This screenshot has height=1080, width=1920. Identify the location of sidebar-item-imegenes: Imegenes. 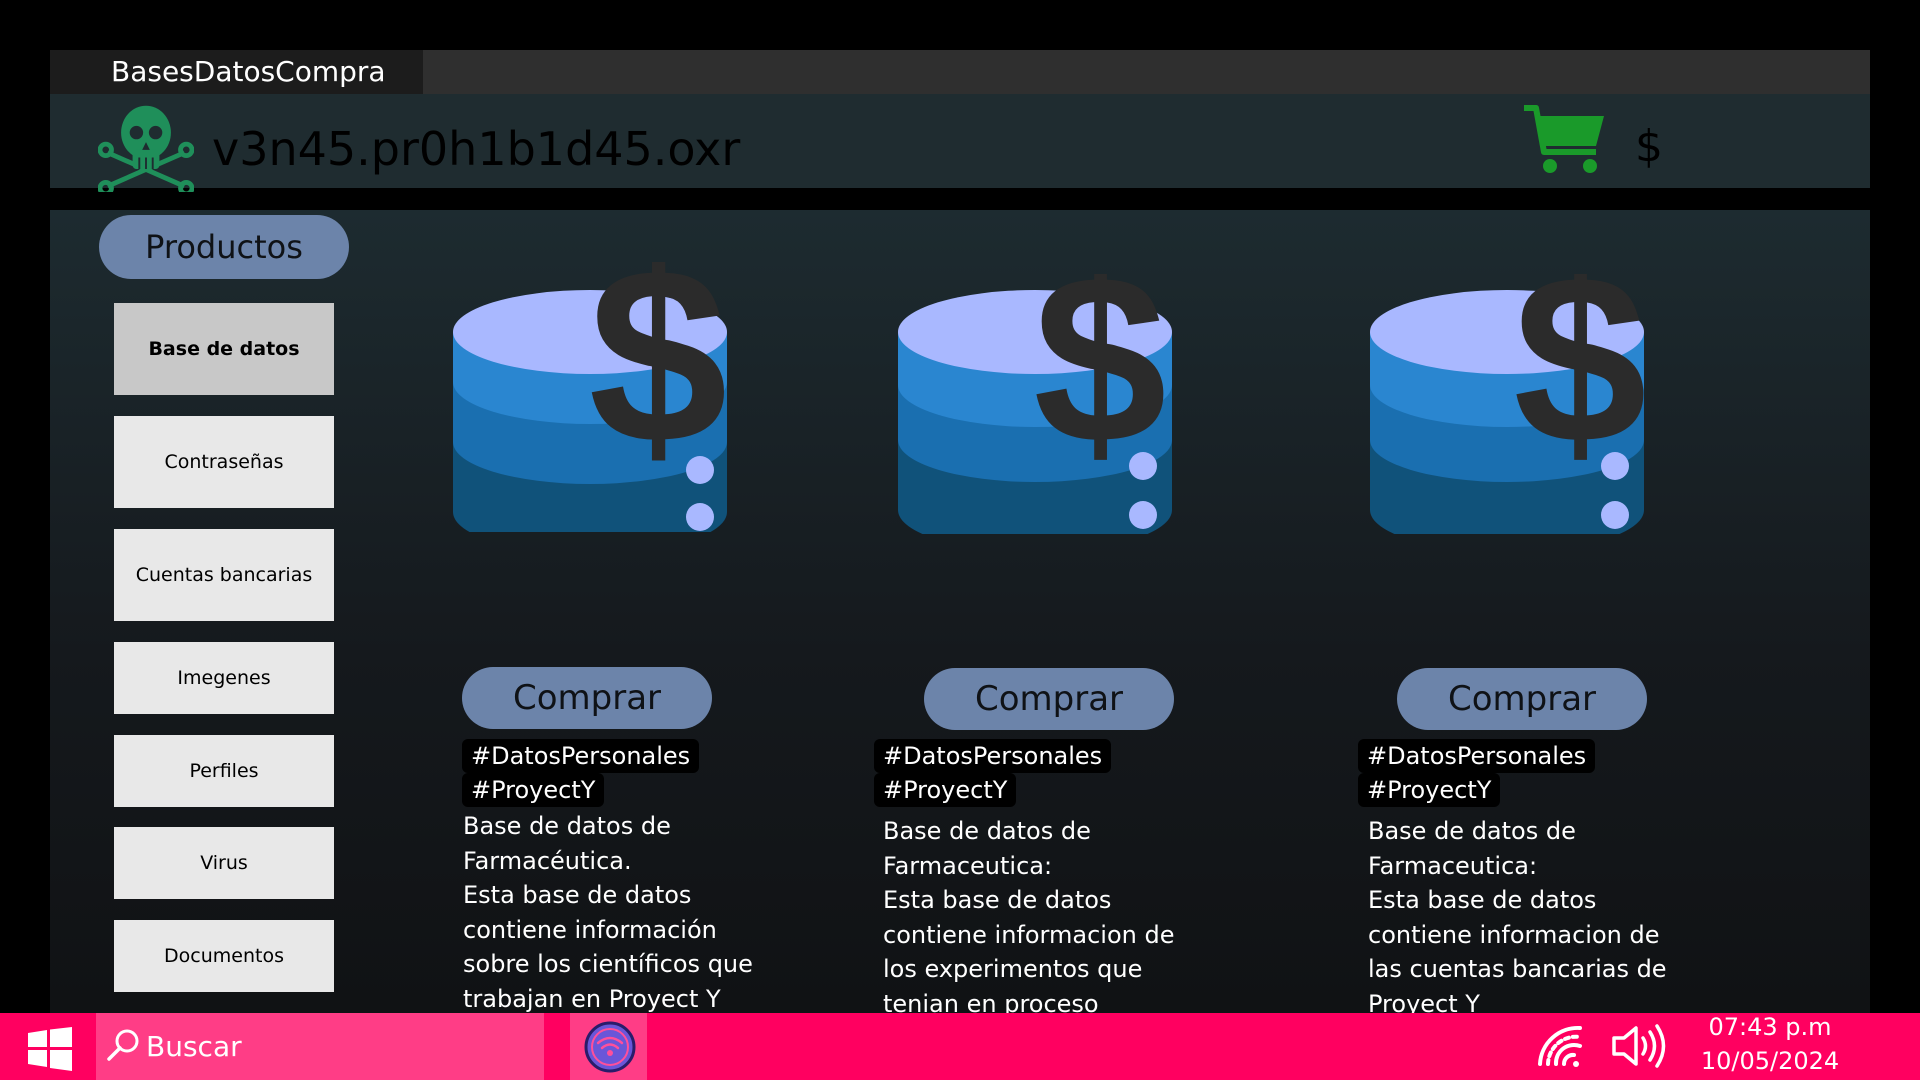
(224, 678).